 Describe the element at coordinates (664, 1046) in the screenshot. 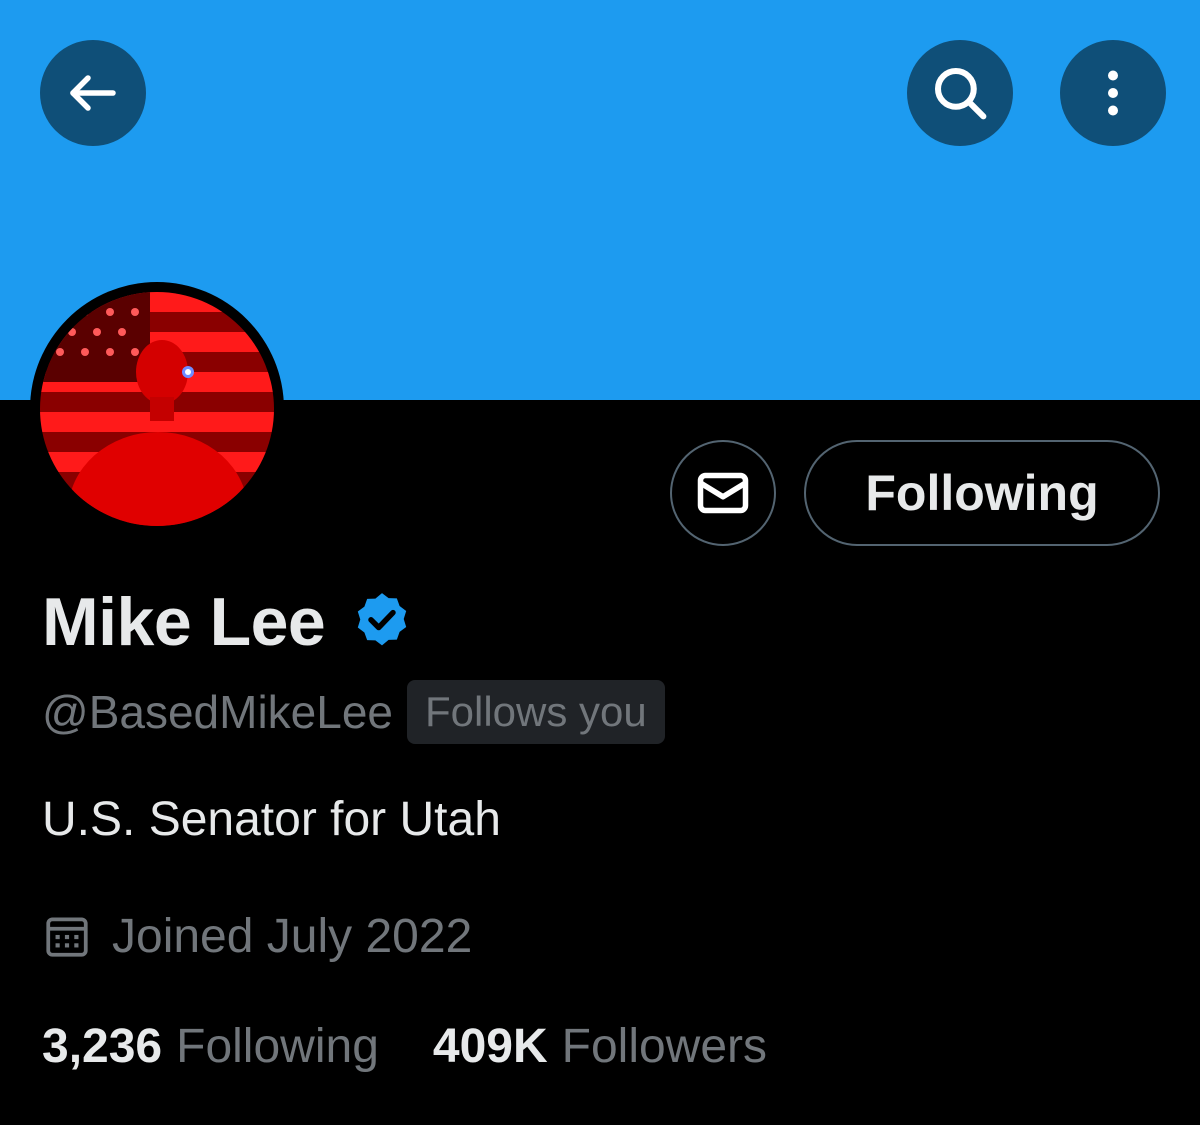

I see `followers-label: Followers` at that location.